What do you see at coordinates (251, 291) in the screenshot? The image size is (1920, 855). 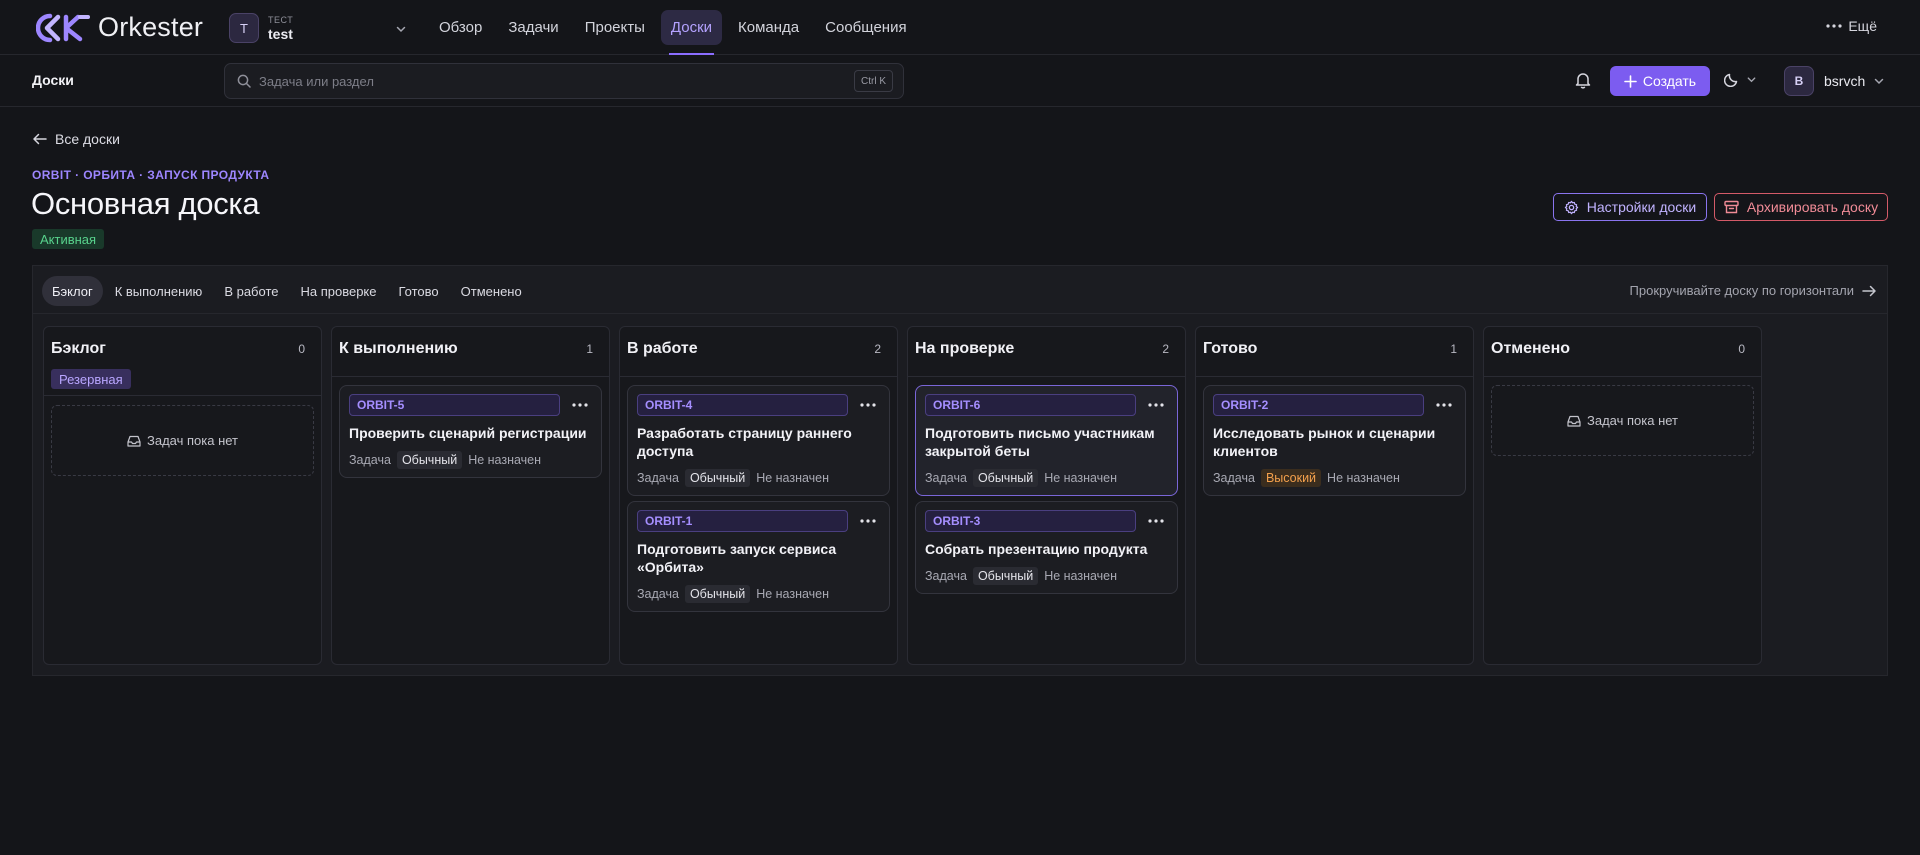 I see `filter-in-progress: В работе` at bounding box center [251, 291].